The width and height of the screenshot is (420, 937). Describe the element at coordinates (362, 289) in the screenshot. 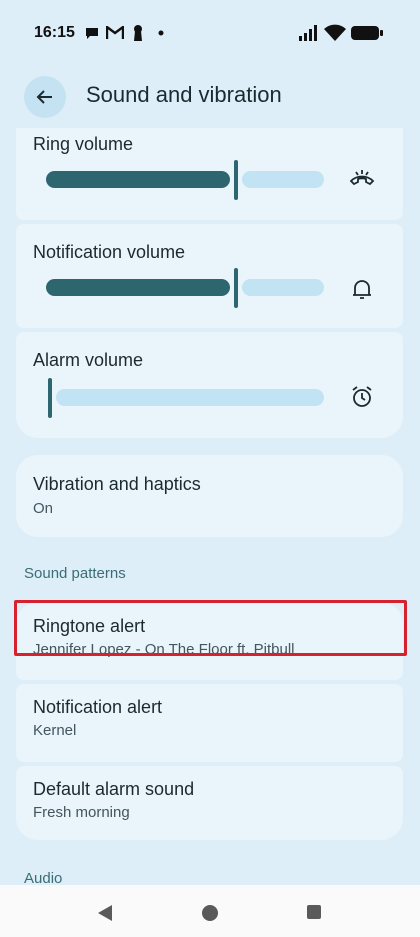

I see `bell-icon` at that location.